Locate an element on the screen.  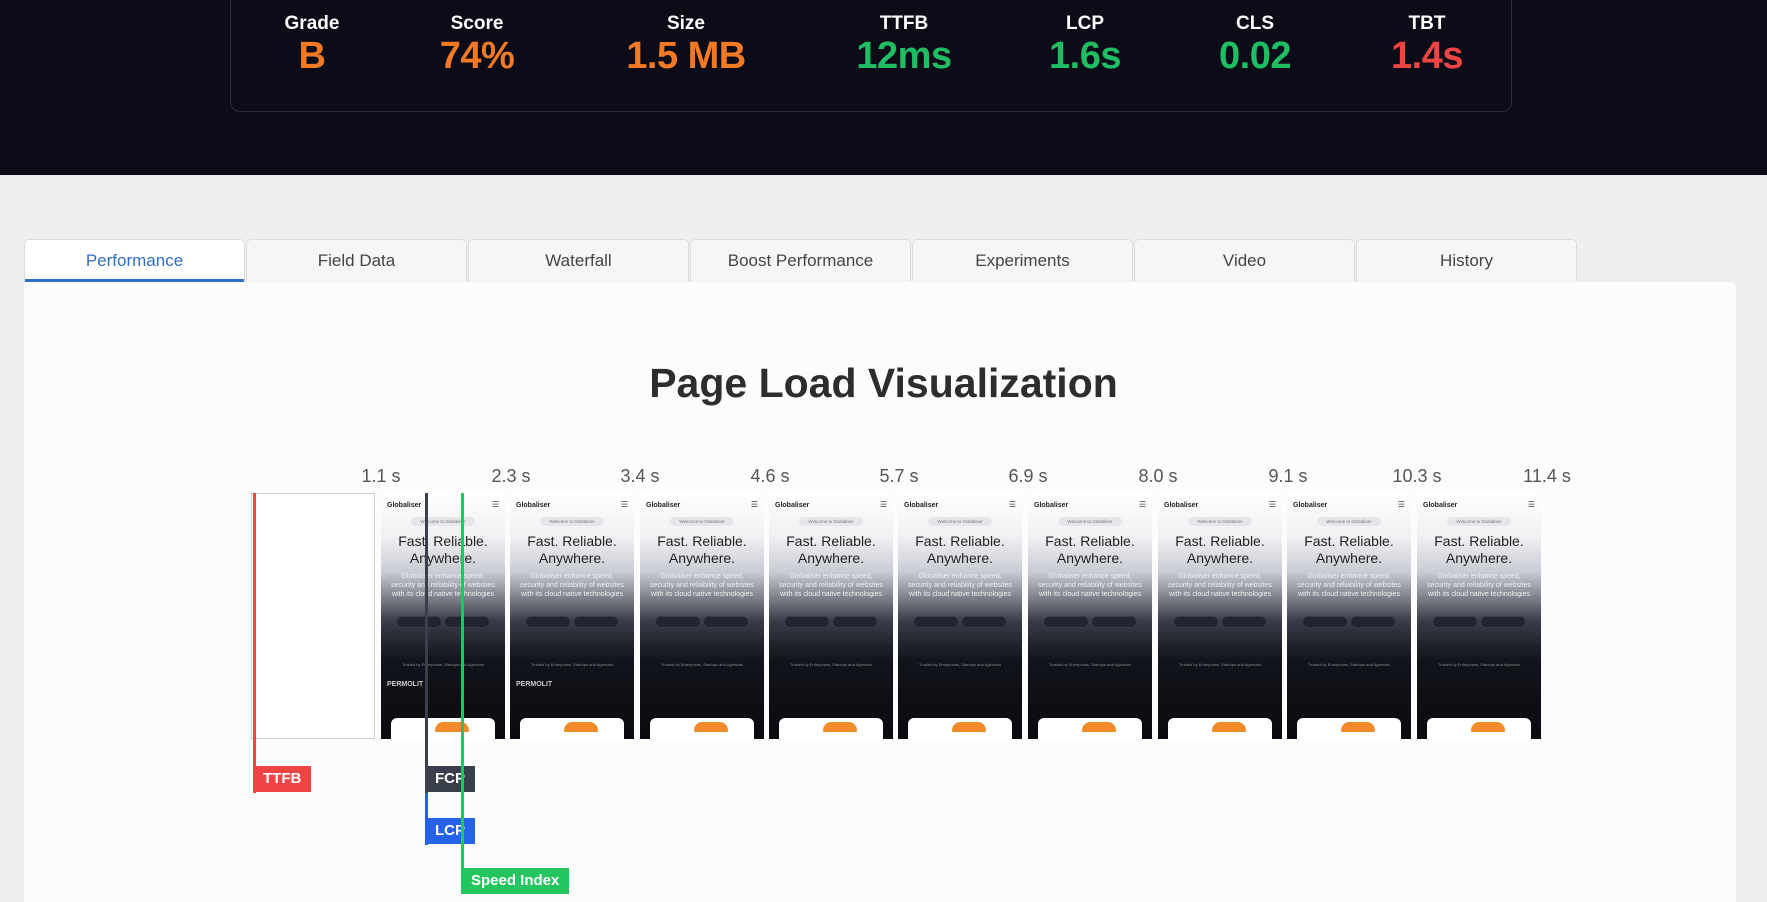
time-tick: 10.3 s is located at coordinates (1417, 476).